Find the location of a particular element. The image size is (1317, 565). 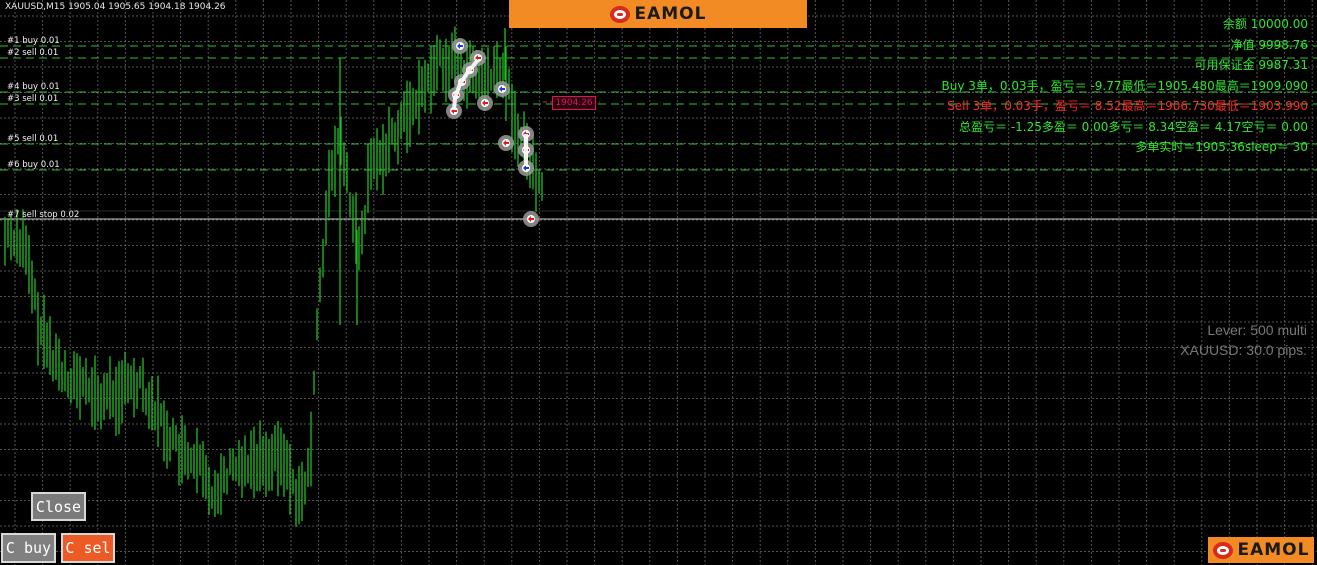

order-label-5: #5 sell 0.01 is located at coordinates (33, 139).